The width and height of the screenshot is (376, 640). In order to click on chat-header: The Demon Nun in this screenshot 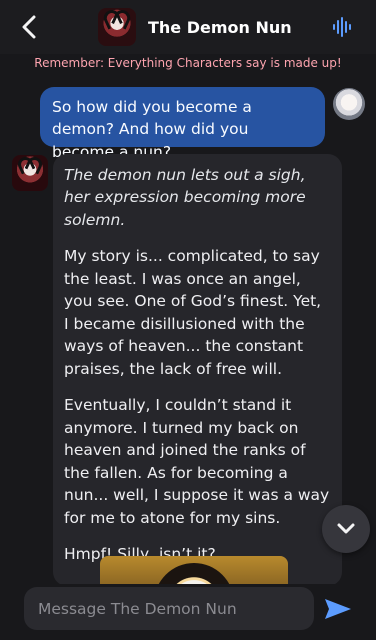, I will do `click(188, 27)`.